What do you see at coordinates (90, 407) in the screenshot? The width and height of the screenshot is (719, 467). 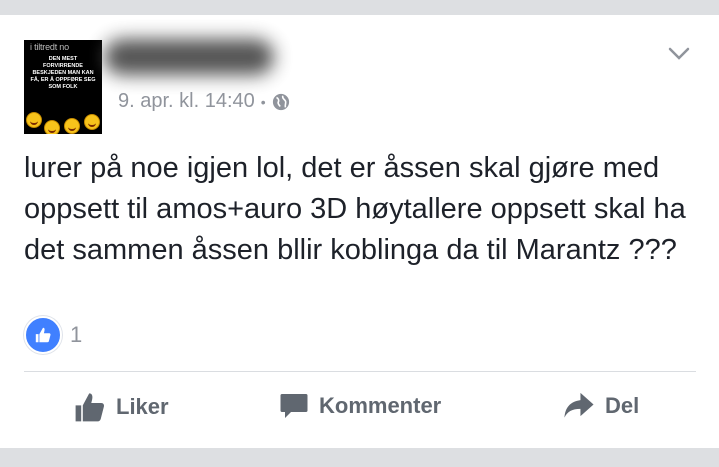 I see `thumbs-up-icon` at bounding box center [90, 407].